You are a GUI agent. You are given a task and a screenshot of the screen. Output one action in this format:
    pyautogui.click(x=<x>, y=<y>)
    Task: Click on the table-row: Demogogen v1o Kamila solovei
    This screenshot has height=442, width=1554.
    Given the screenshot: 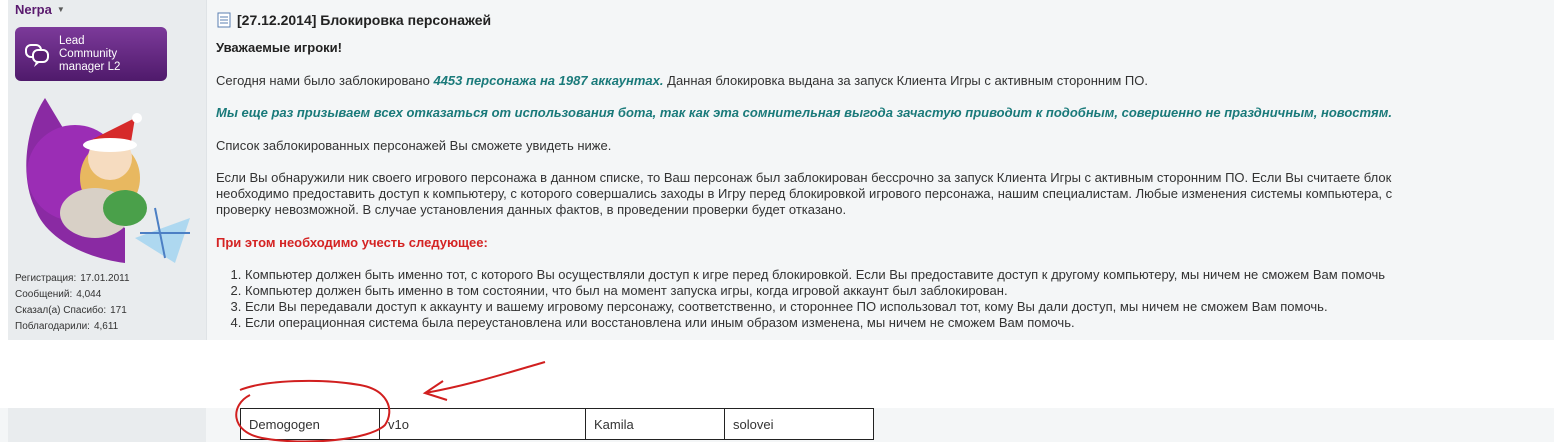 What is the action you would take?
    pyautogui.click(x=557, y=424)
    